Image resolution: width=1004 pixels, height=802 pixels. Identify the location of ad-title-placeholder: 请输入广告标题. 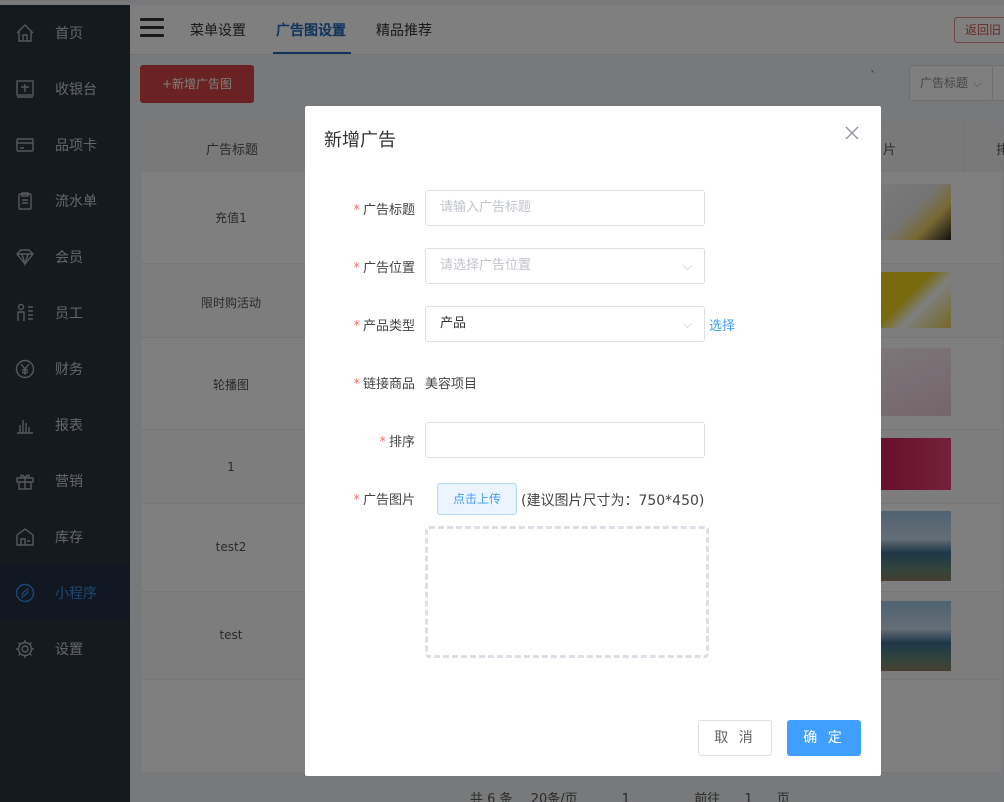
(486, 207).